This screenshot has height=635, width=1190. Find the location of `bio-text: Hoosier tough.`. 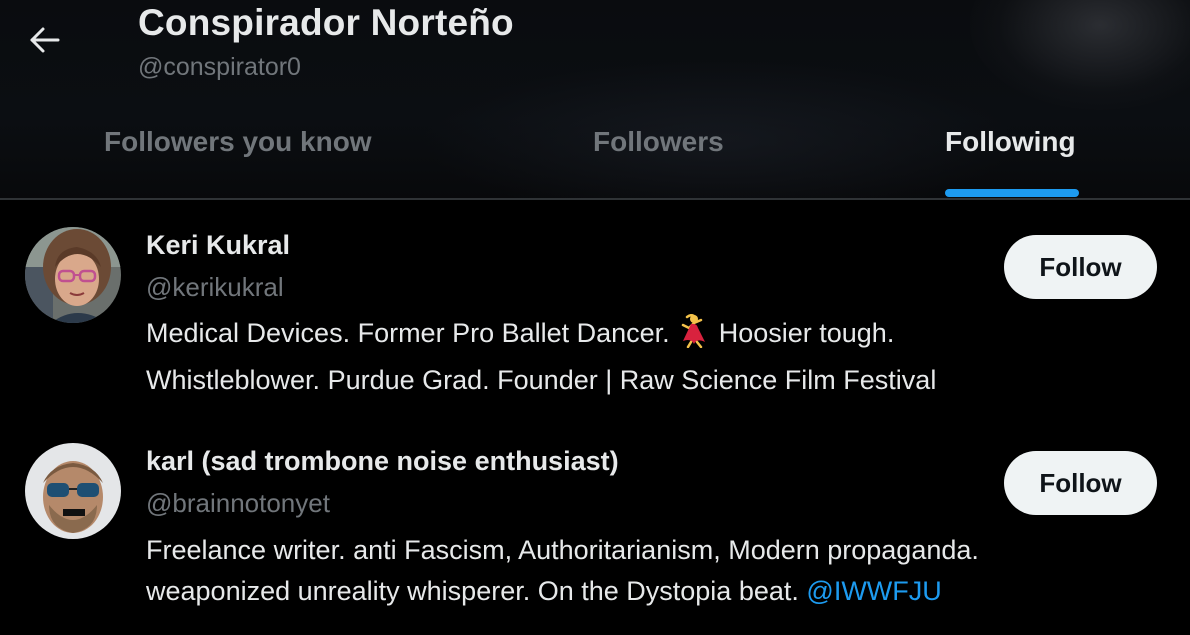

bio-text: Hoosier tough. is located at coordinates (806, 333).